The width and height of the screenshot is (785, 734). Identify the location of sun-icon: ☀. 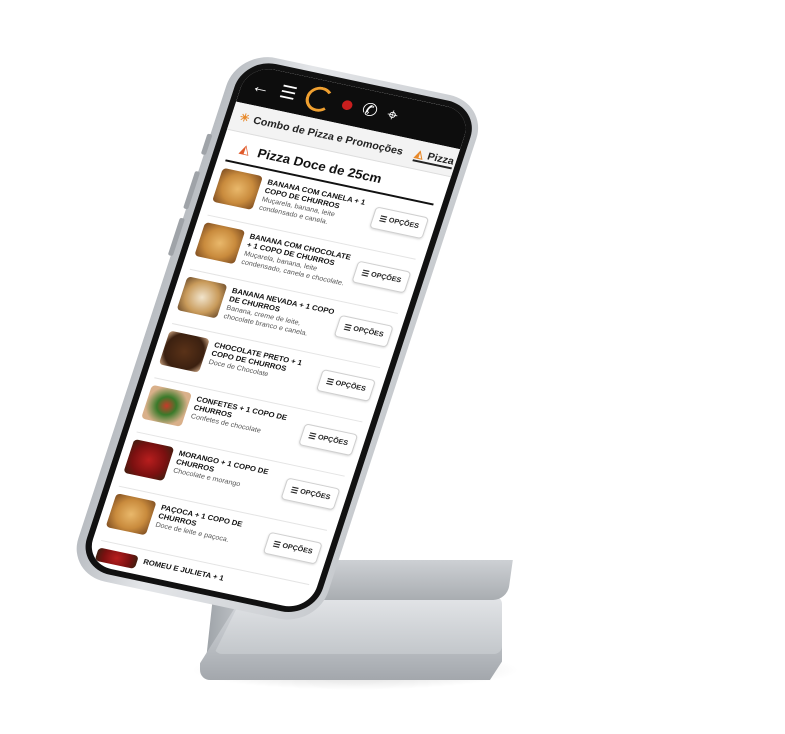
(244, 118).